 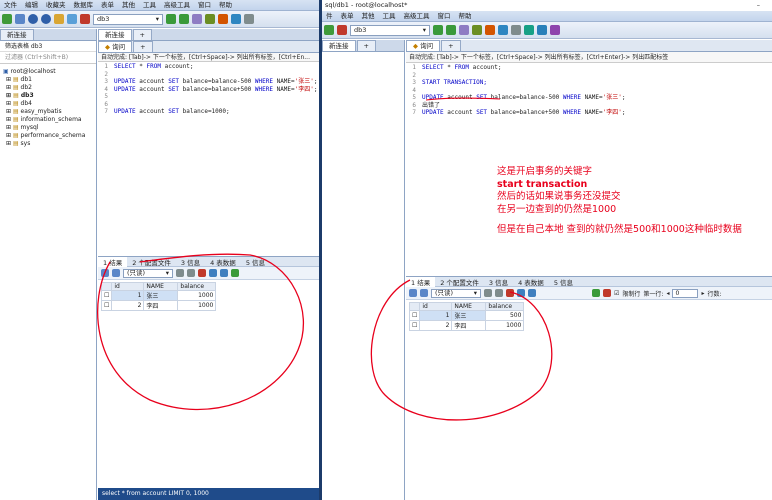 I want to click on code-line: 6 出错了, so click(x=589, y=106).